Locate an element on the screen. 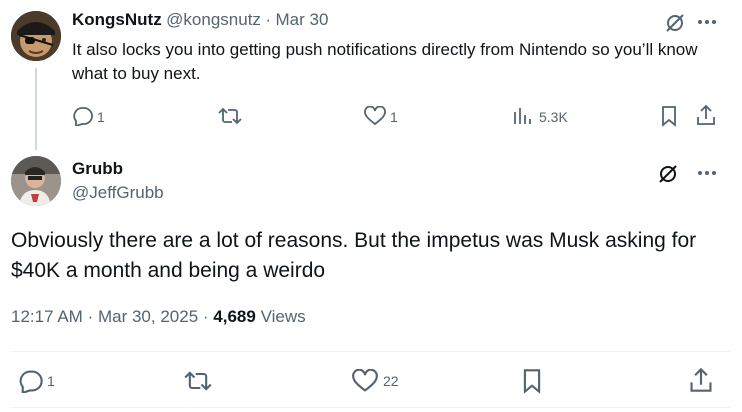 This screenshot has width=742, height=412. tweet-metadata: 12:17 AM · Mar 30, 2025 · 4,689 Views is located at coordinates (158, 317).